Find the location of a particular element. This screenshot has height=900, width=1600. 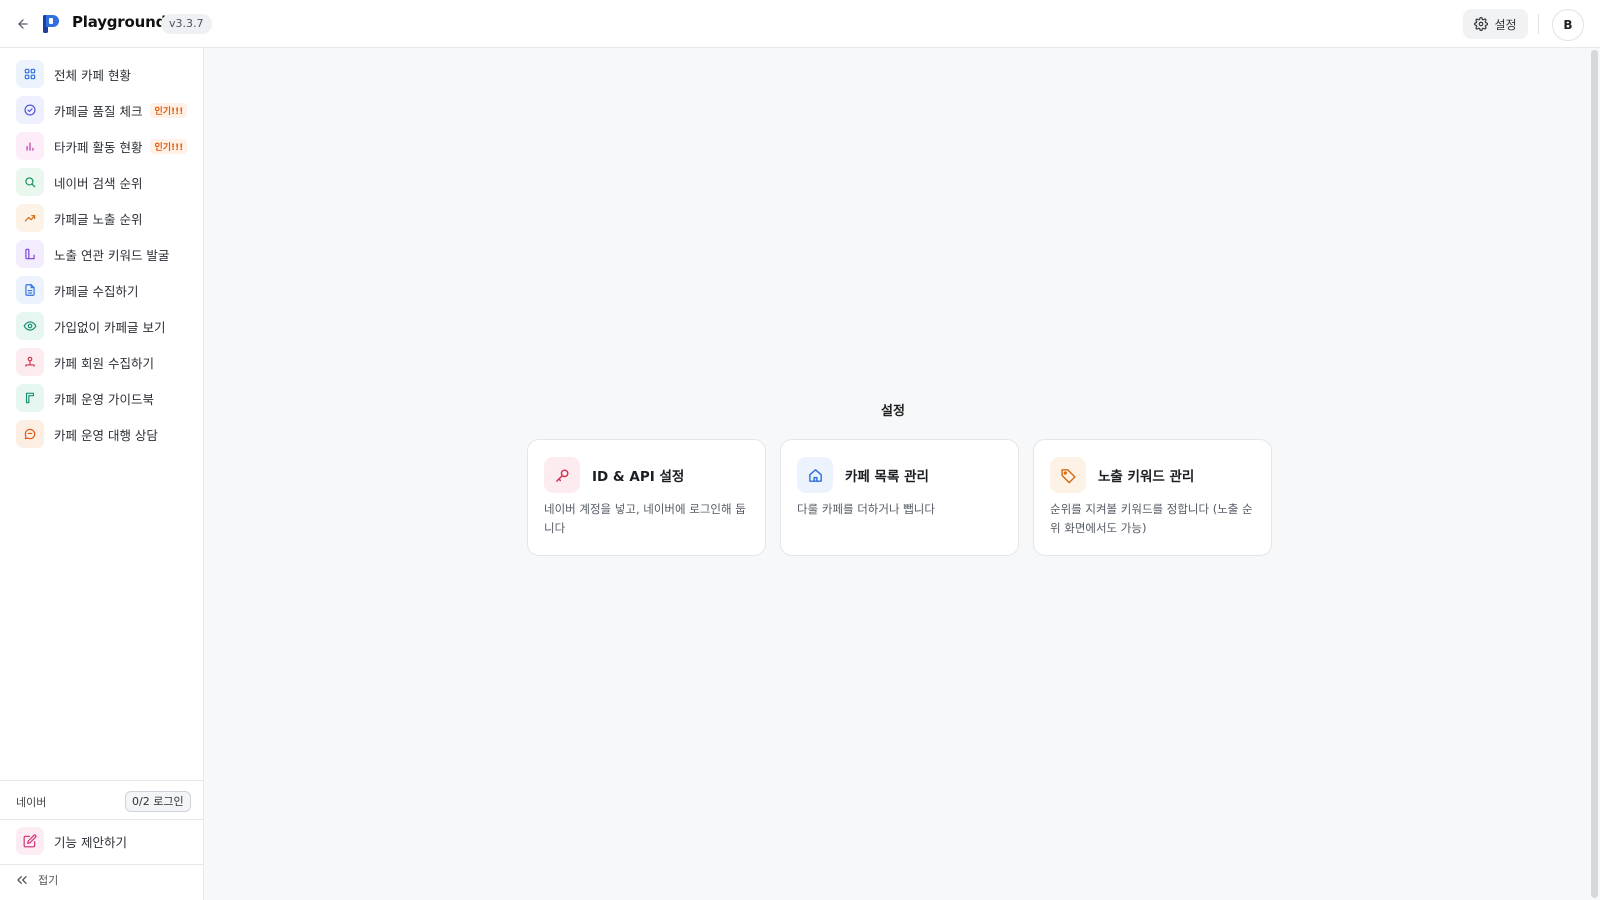

sidebar-item-label: 카페 회원 수집하기 is located at coordinates (104, 363).